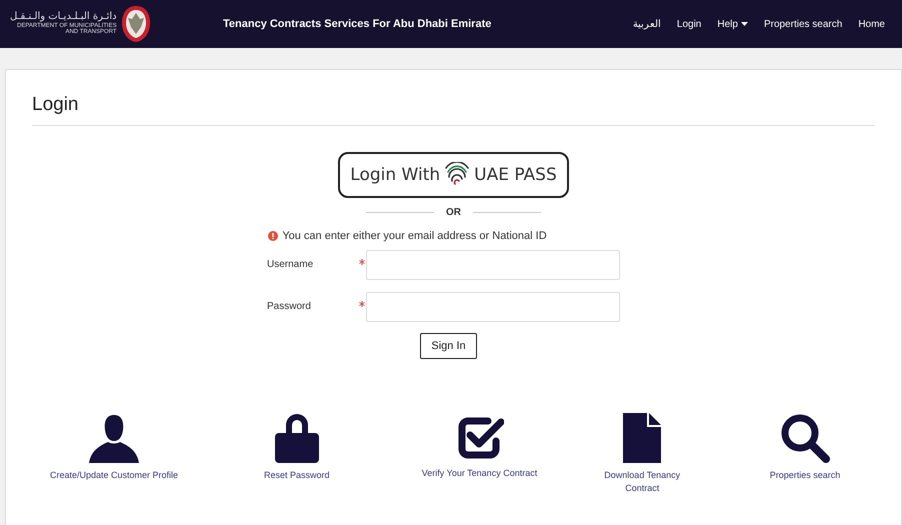  I want to click on logo-arabic-text: دائـرة البـلـديـات والـنـقـل, so click(63, 17).